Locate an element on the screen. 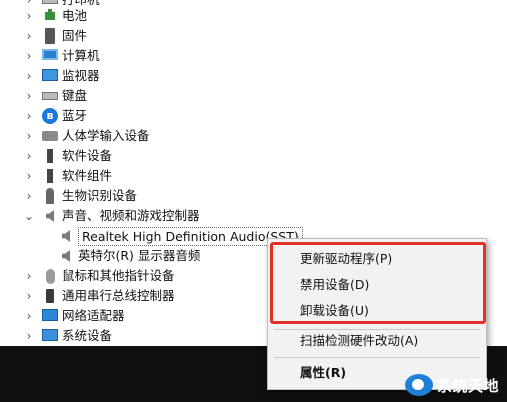 The height and width of the screenshot is (402, 507). tree-item-label: 电池 is located at coordinates (75, 15).